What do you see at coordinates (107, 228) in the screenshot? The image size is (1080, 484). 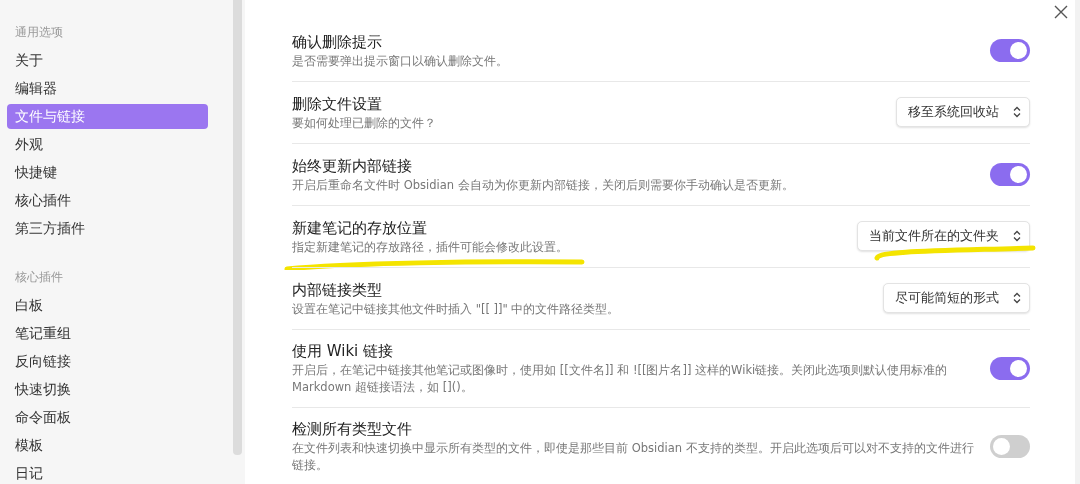 I see `sidebar-item: 第三方插件` at bounding box center [107, 228].